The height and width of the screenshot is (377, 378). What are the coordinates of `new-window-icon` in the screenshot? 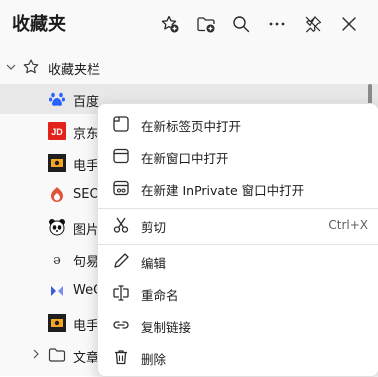 It's located at (121, 156).